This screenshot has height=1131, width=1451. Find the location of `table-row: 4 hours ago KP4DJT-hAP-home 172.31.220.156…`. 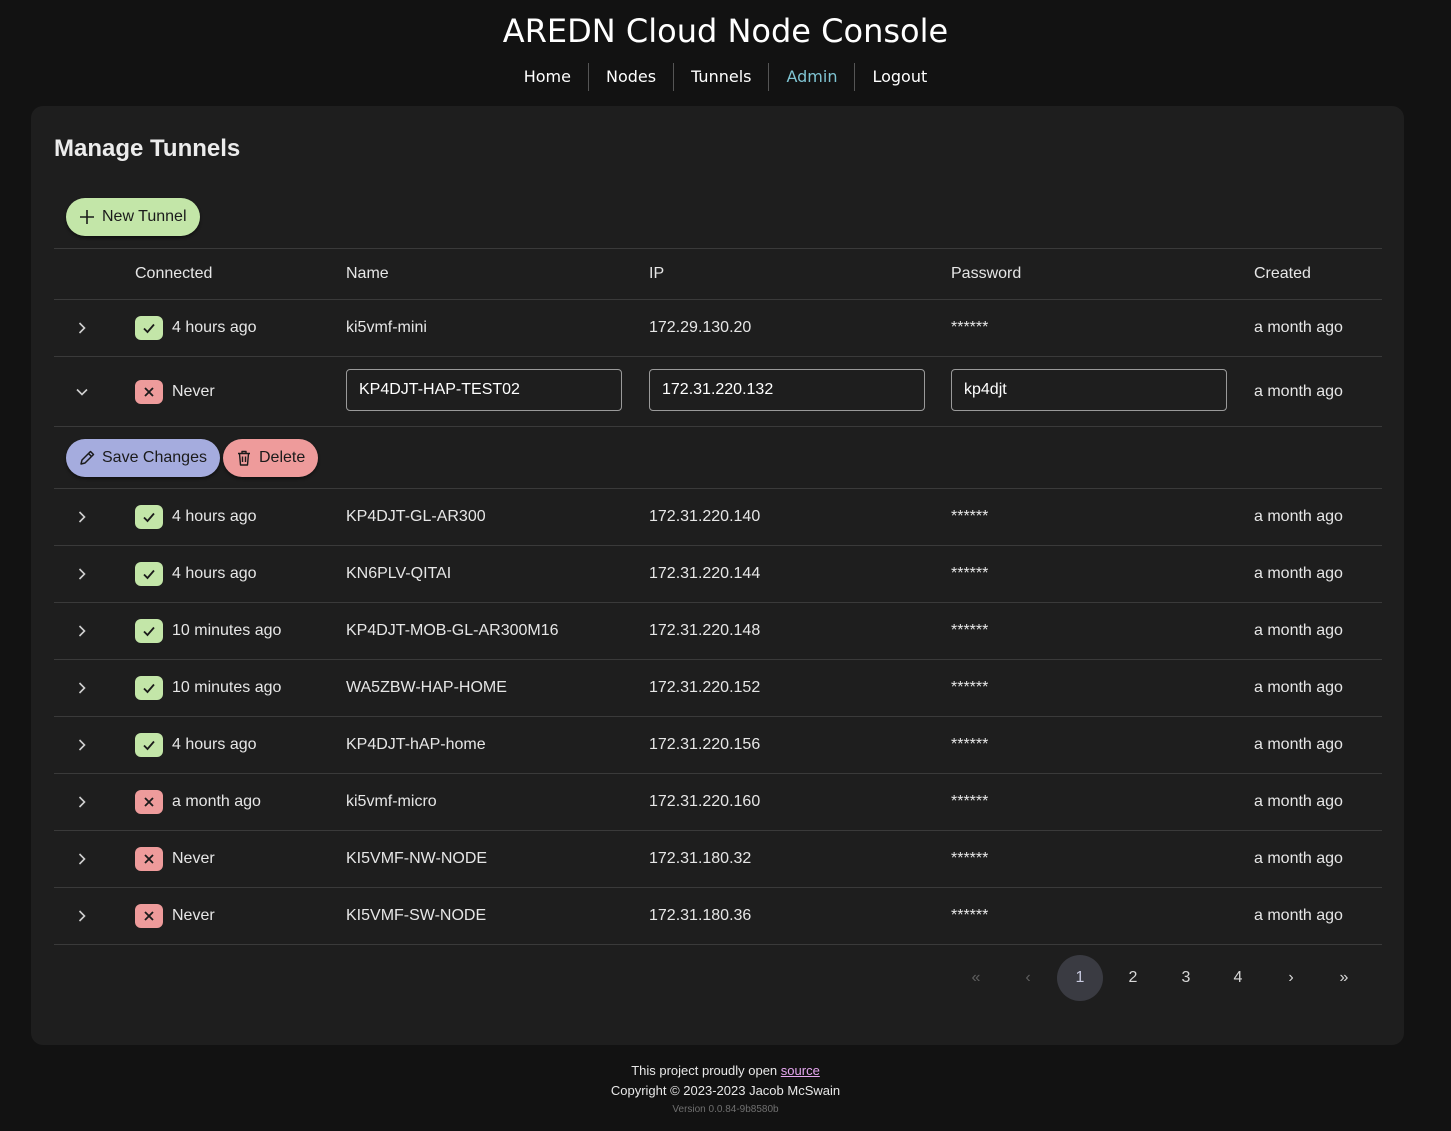

table-row: 4 hours ago KP4DJT-hAP-home 172.31.220.156… is located at coordinates (718, 745).